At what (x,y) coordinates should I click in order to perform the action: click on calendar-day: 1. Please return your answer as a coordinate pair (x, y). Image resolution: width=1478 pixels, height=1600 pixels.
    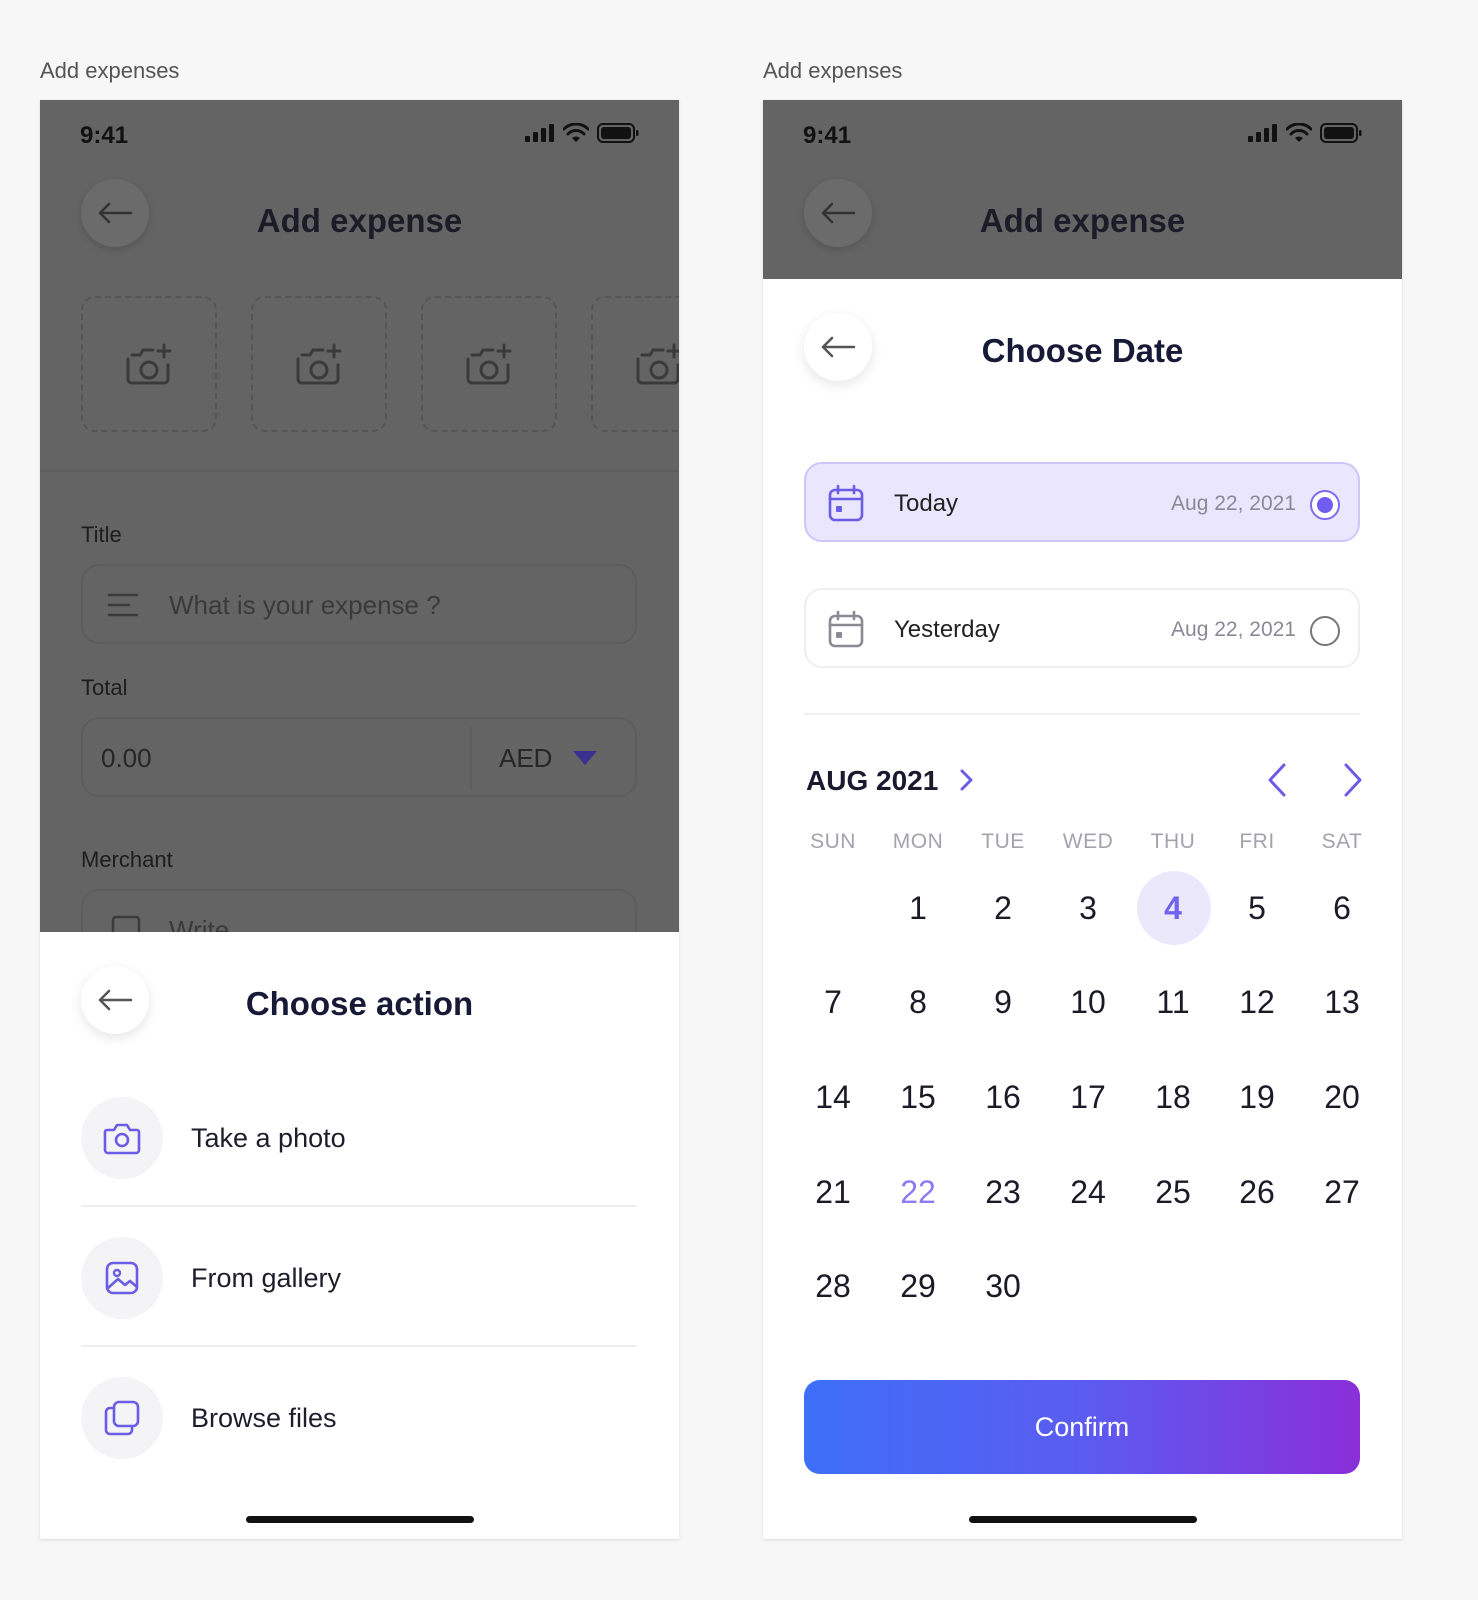
    Looking at the image, I should click on (918, 908).